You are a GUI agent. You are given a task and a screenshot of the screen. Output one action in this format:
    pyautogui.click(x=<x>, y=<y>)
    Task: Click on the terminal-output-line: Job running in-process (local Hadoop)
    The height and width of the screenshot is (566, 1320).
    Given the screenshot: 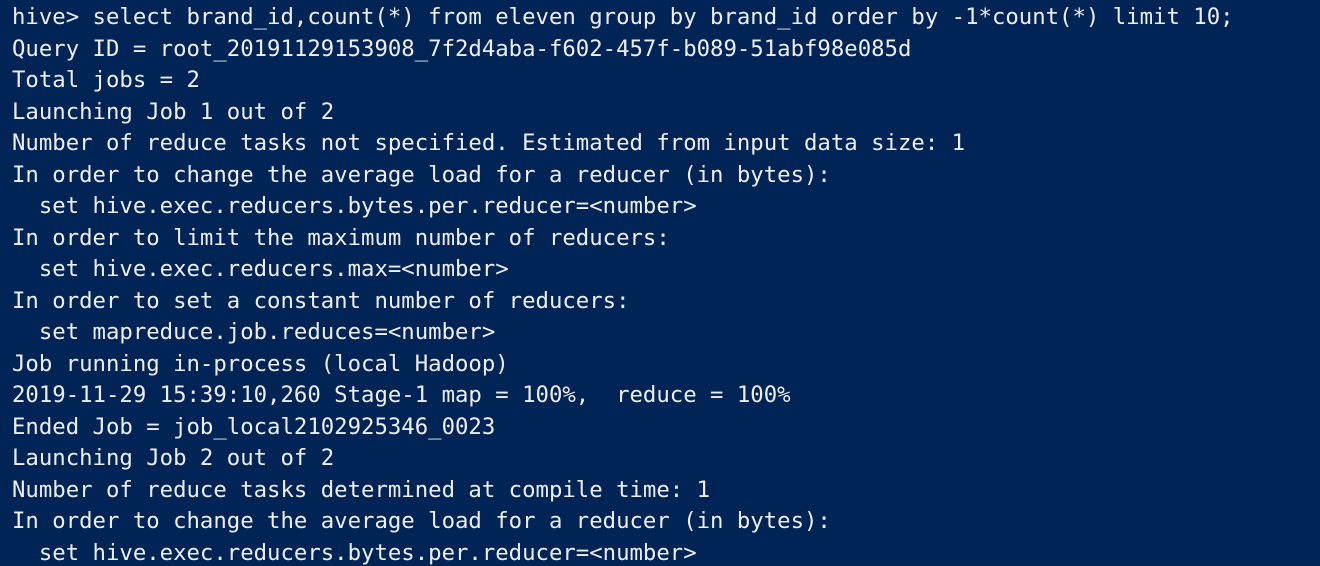 What is the action you would take?
    pyautogui.click(x=260, y=363)
    